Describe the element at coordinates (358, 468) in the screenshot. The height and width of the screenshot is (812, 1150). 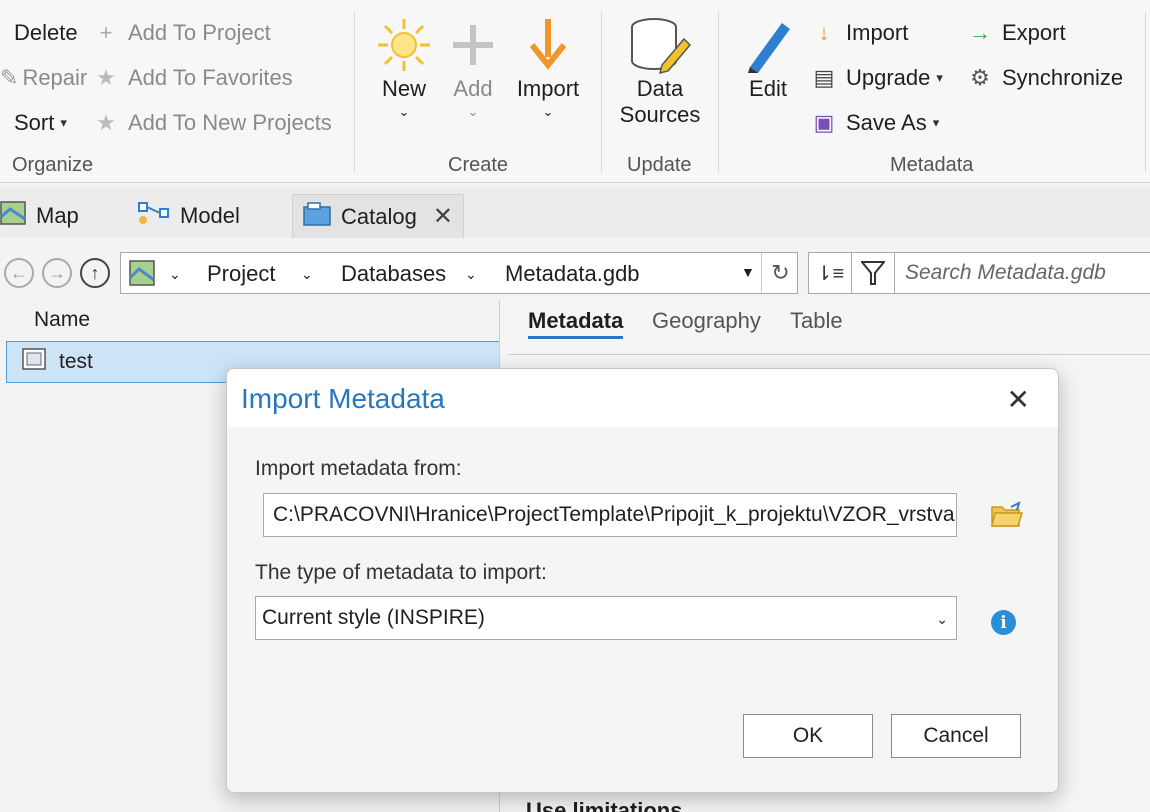
I see `import-from-label: Import metadata from:` at that location.